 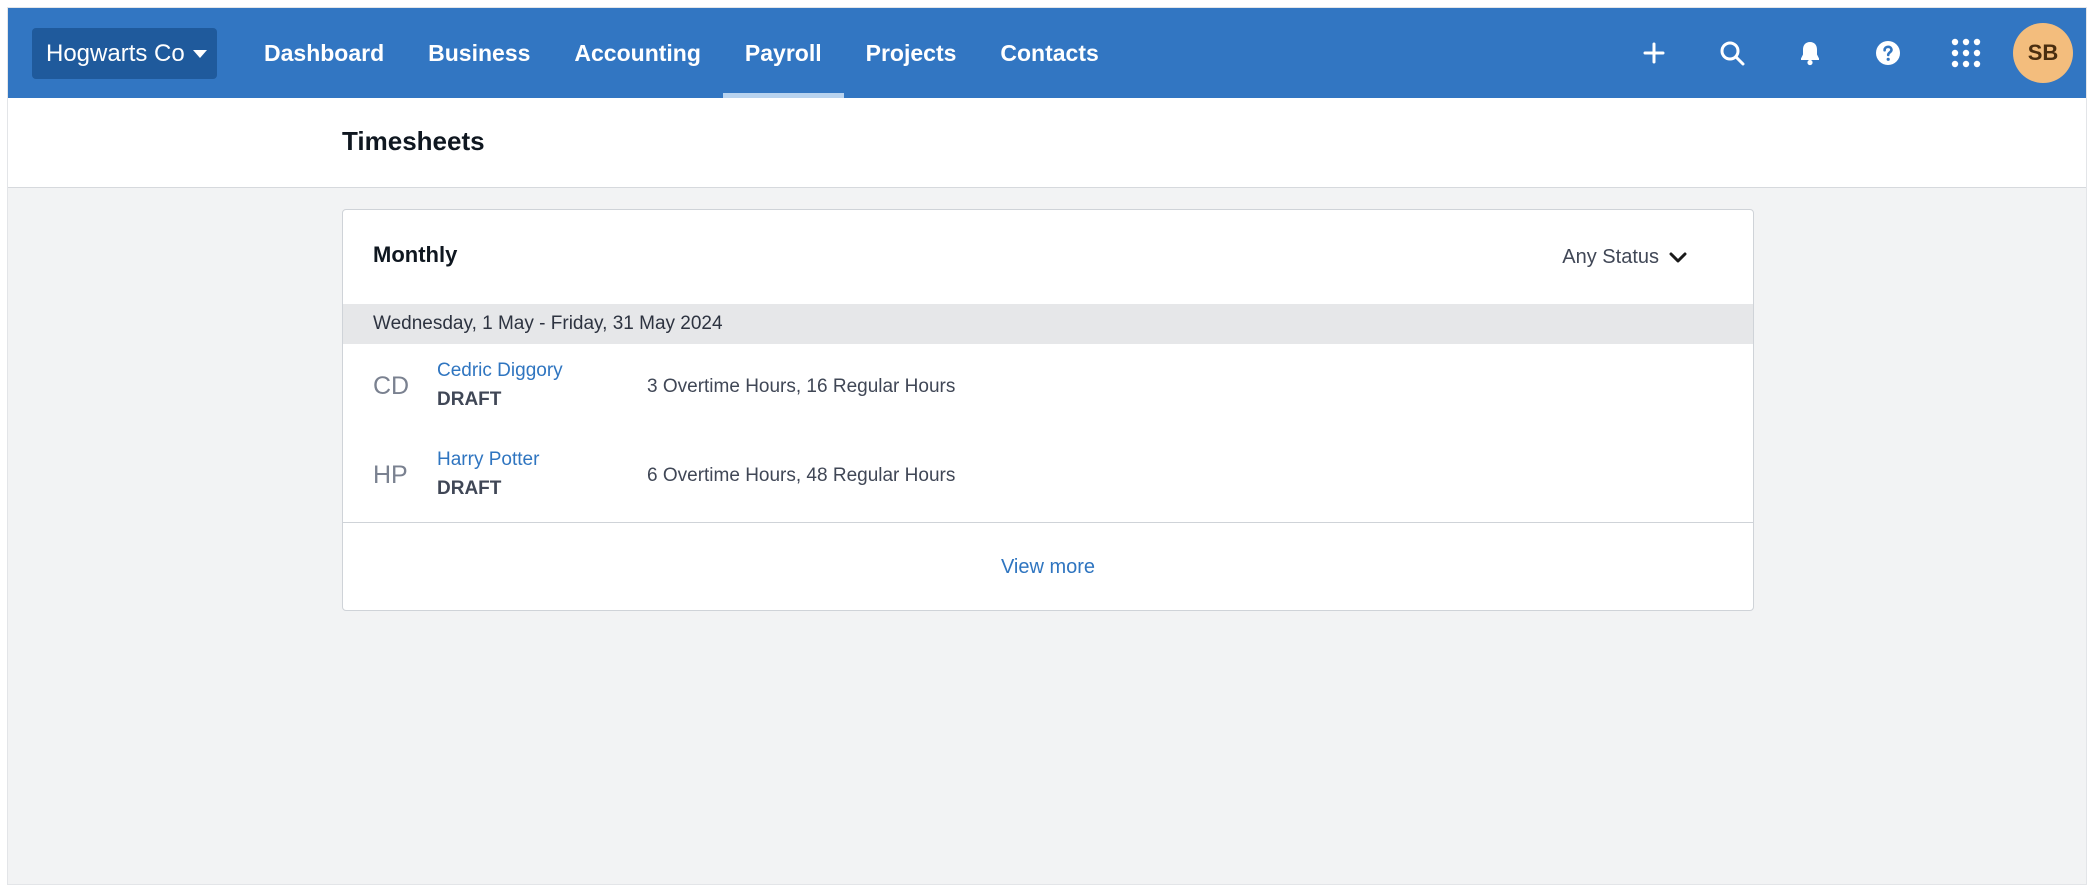 I want to click on nav-tab-contacts: Contacts, so click(x=1049, y=53).